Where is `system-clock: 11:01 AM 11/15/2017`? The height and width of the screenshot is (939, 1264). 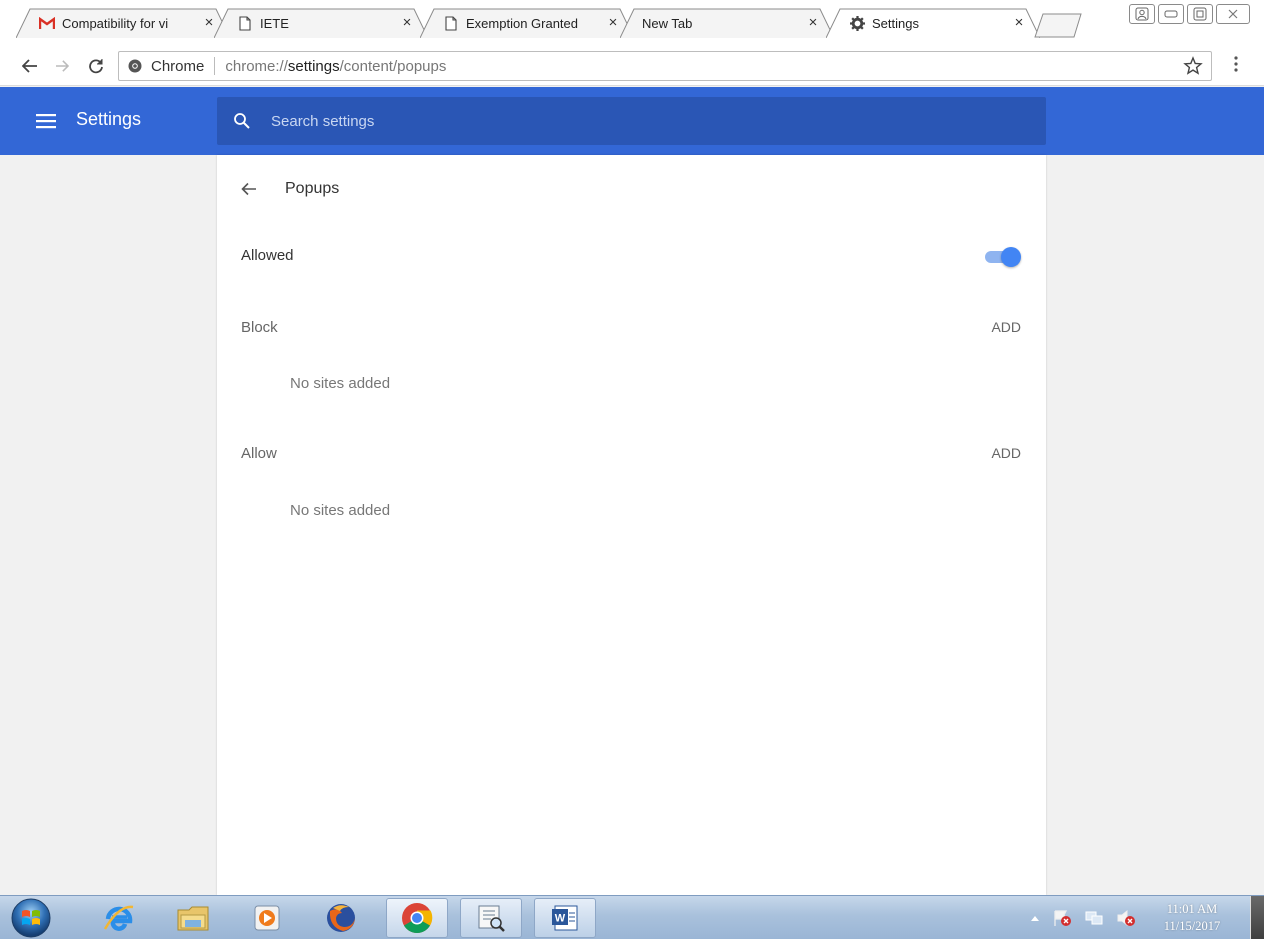
system-clock: 11:01 AM 11/15/2017 is located at coordinates (1192, 918).